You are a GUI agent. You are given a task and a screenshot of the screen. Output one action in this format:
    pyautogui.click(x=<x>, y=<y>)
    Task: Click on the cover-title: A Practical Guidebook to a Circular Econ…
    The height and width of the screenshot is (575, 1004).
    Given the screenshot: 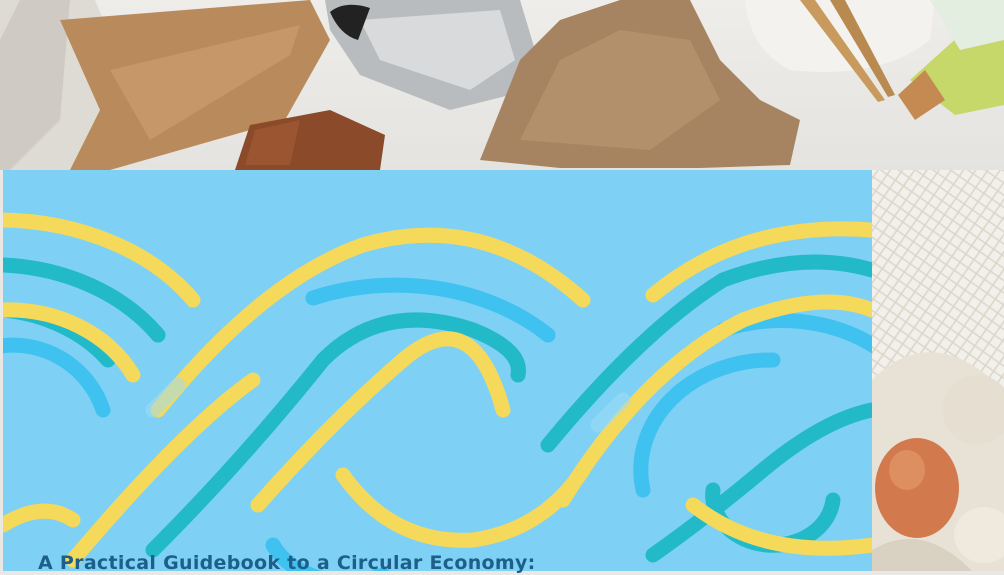 What is the action you would take?
    pyautogui.click(x=287, y=563)
    